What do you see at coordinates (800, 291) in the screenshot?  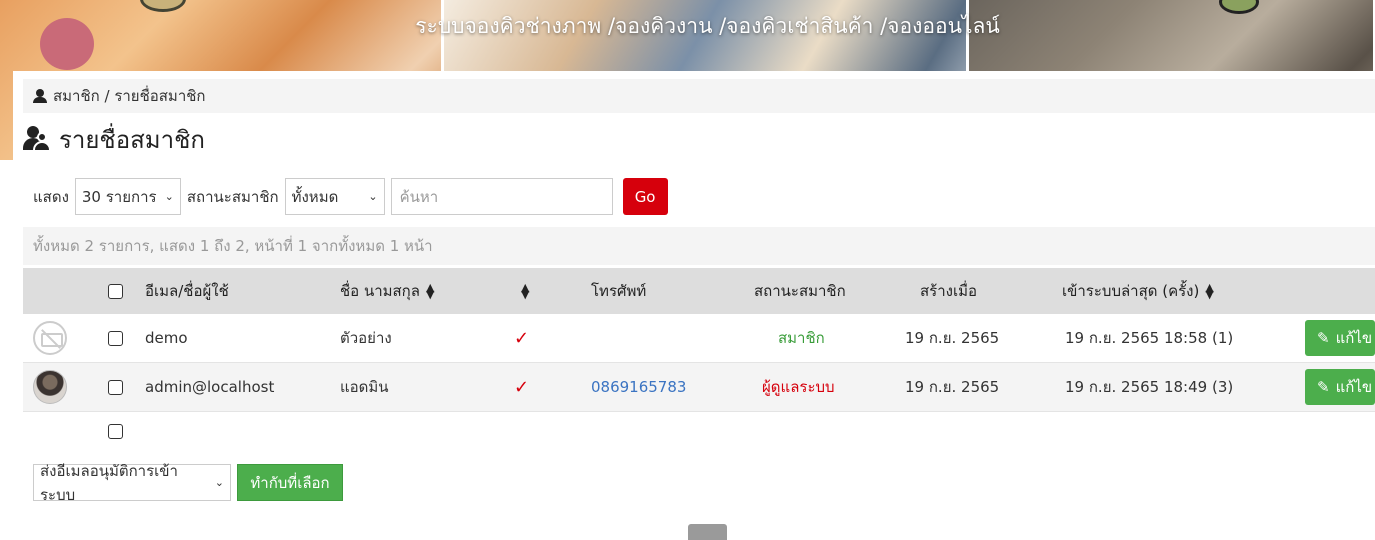 I see `col-status: สถานะสมาชิก` at bounding box center [800, 291].